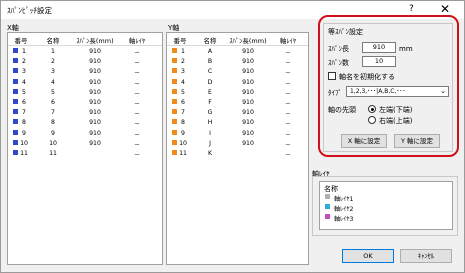 This screenshot has width=465, height=273. What do you see at coordinates (406, 49) in the screenshot?
I see `span-length-unit: mm` at bounding box center [406, 49].